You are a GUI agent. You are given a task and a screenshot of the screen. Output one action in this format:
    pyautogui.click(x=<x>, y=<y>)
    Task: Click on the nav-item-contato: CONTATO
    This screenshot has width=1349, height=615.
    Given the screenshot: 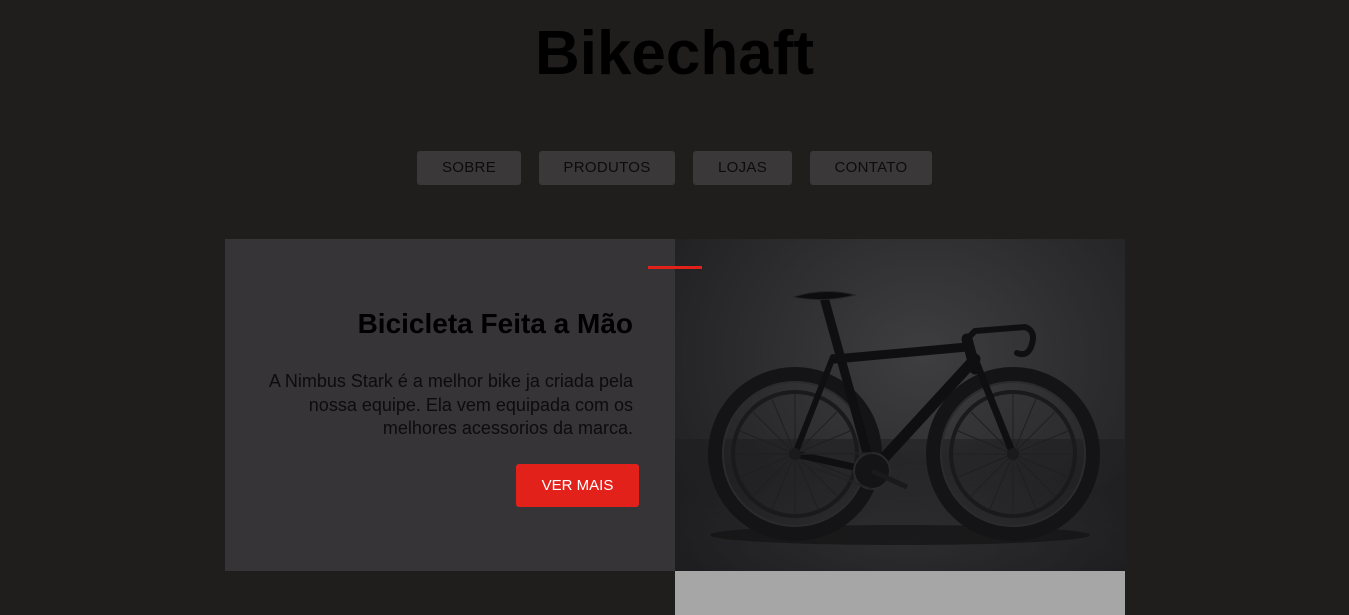 What is the action you would take?
    pyautogui.click(x=871, y=168)
    